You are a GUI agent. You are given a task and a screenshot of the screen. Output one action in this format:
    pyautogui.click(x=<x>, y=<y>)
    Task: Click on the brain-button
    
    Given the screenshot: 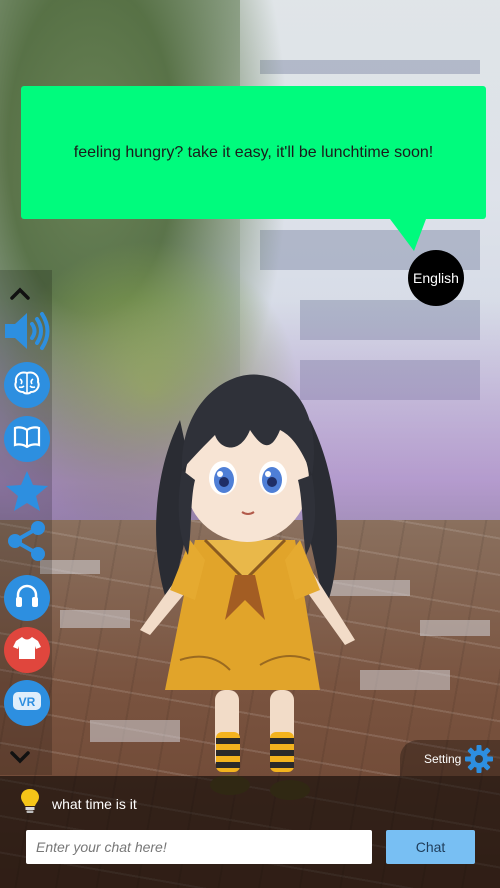 What is the action you would take?
    pyautogui.click(x=27, y=385)
    